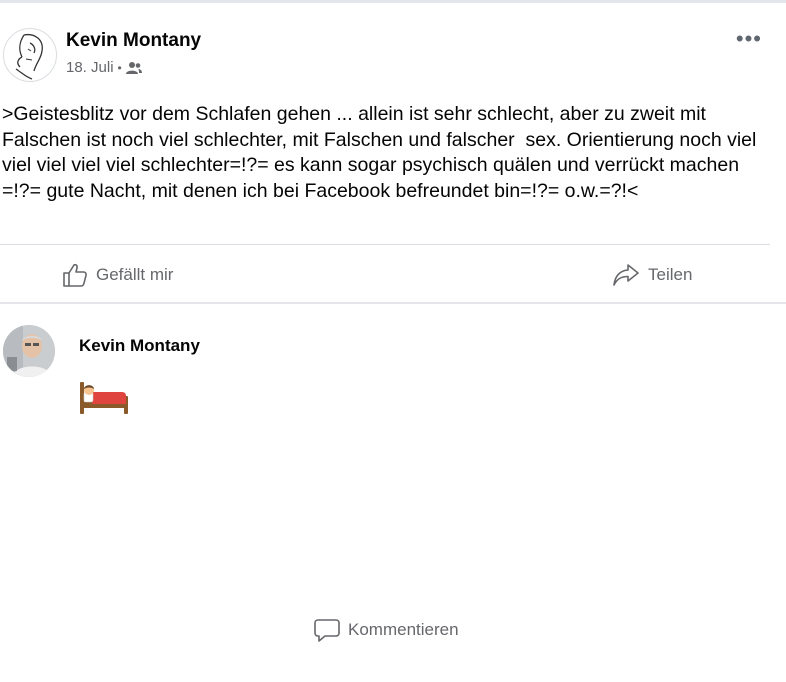  I want to click on like-button: Gefällt mir, so click(117, 275).